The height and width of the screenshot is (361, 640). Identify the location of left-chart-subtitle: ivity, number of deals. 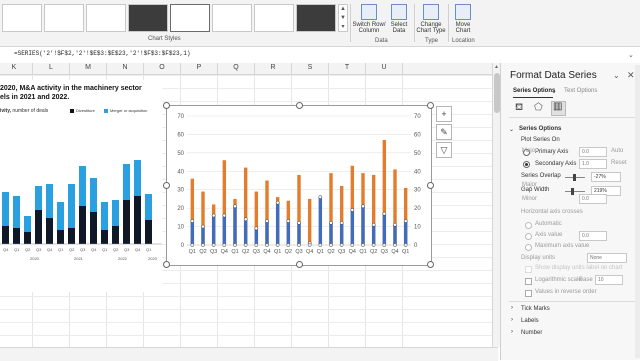
(24, 111).